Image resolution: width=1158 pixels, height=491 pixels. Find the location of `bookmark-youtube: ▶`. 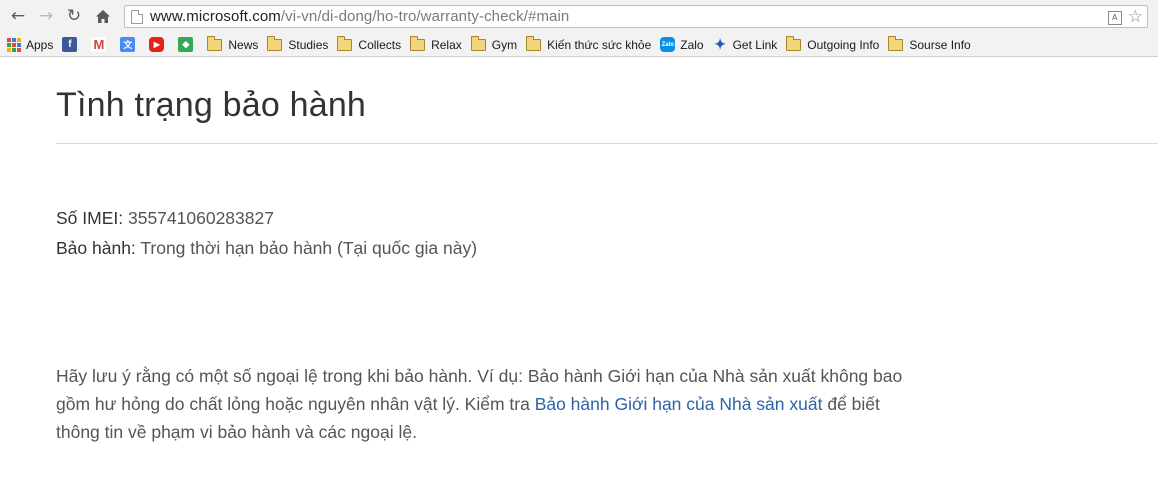

bookmark-youtube: ▶ is located at coordinates (159, 44).